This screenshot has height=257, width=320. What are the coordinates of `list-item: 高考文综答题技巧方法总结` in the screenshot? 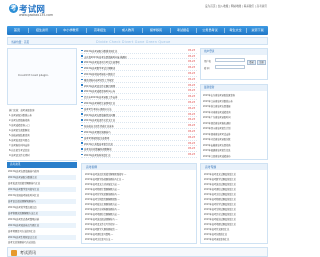 It's located at (42, 242).